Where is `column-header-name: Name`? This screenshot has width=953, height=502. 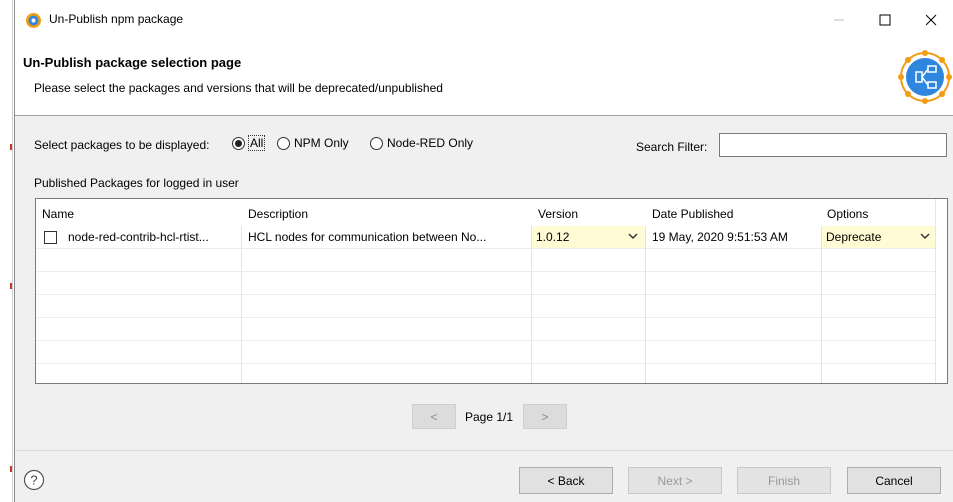
column-header-name: Name is located at coordinates (58, 214).